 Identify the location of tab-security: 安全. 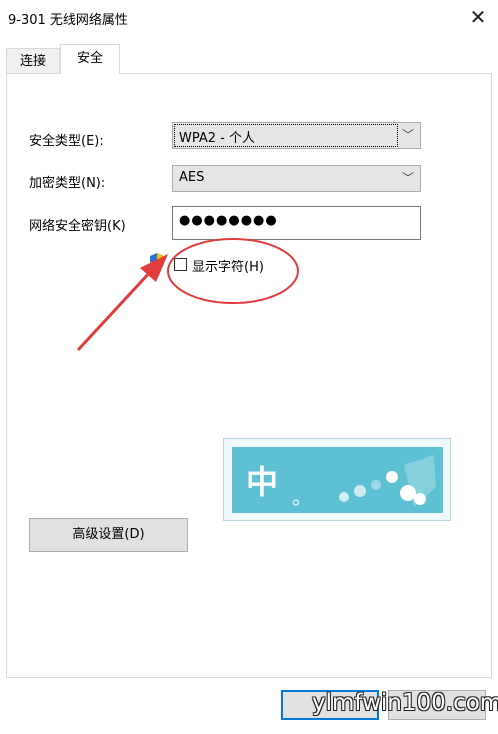
(90, 59).